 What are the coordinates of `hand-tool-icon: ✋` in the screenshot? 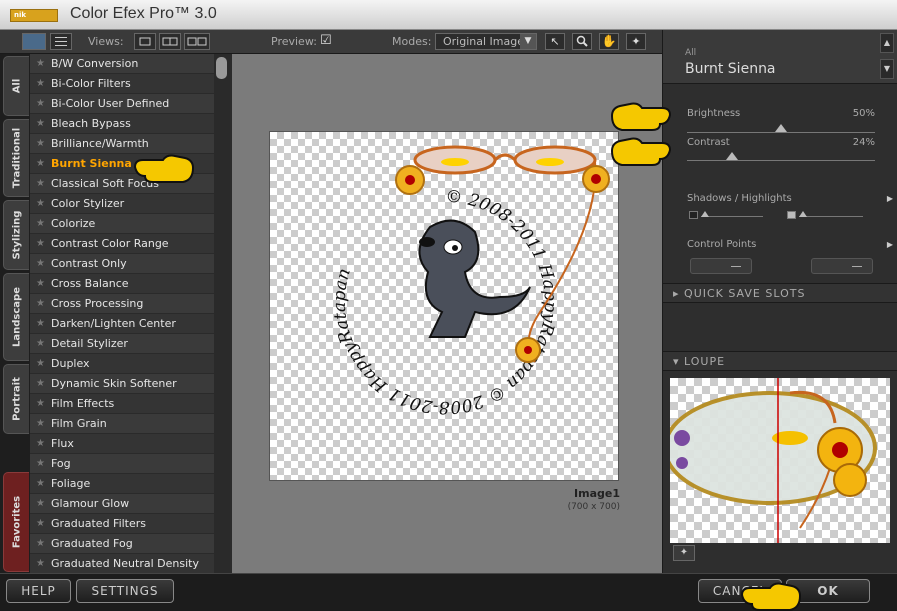 It's located at (609, 41).